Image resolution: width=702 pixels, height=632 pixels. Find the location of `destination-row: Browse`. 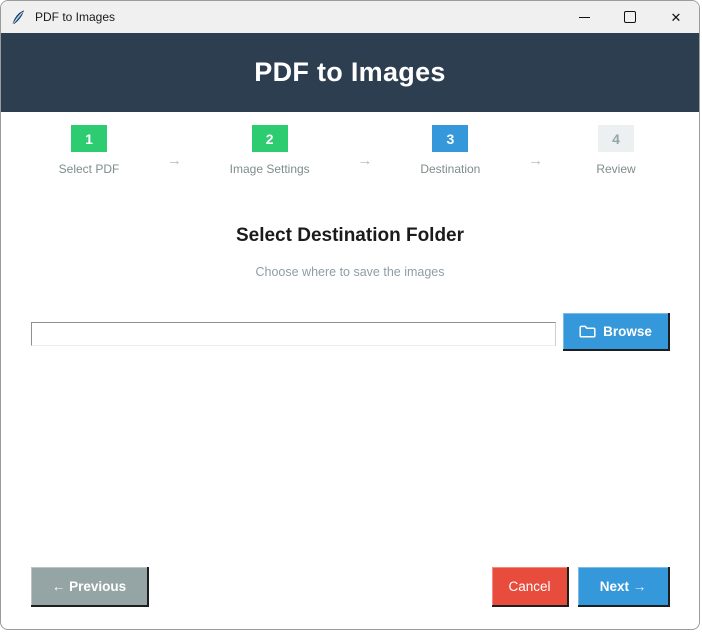

destination-row: Browse is located at coordinates (350, 332).